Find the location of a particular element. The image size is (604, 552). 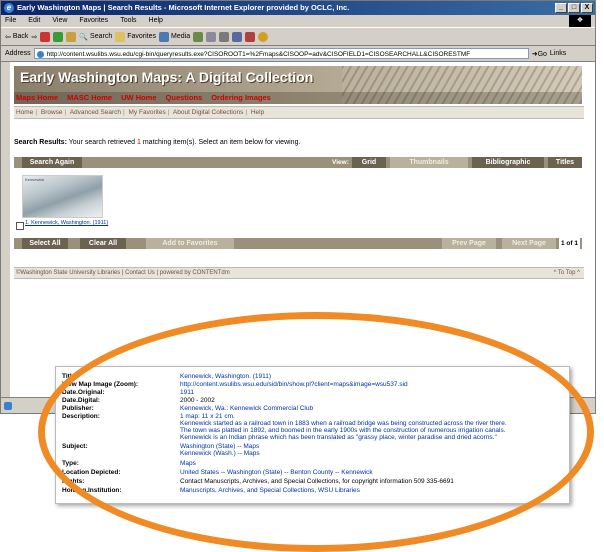

edit-button is located at coordinates (237, 36).